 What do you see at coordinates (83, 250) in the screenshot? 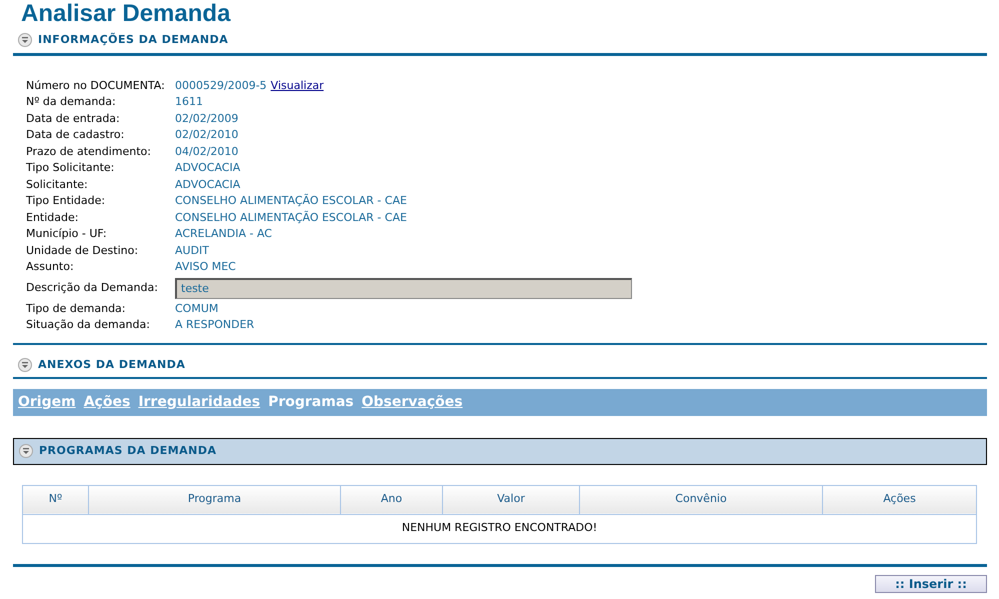
I see `field-label: Unidade de Destino:` at bounding box center [83, 250].